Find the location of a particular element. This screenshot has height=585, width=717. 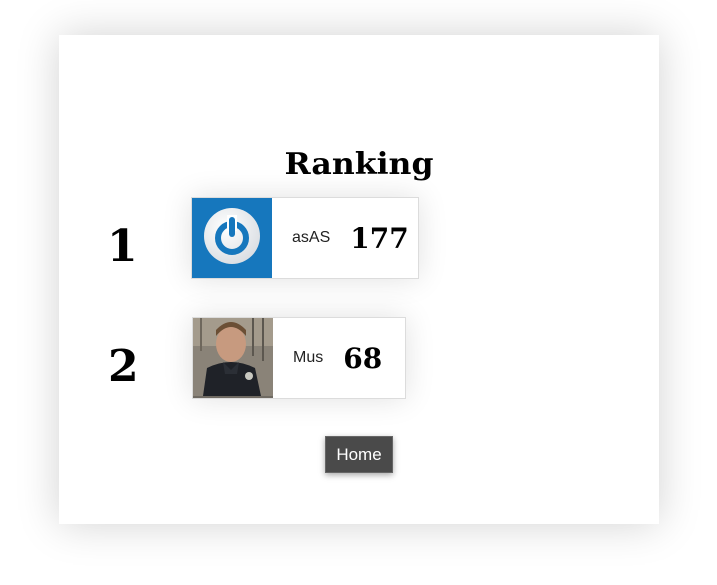

user-photo is located at coordinates (233, 358).